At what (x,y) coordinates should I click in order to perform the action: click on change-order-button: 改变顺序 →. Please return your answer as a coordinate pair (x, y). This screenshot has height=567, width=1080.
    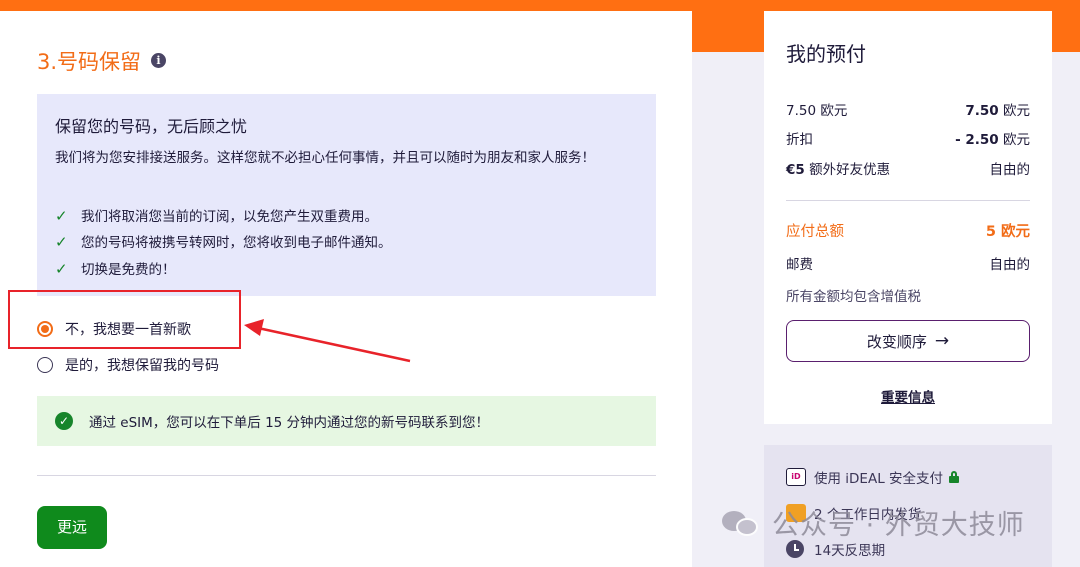
    Looking at the image, I should click on (908, 341).